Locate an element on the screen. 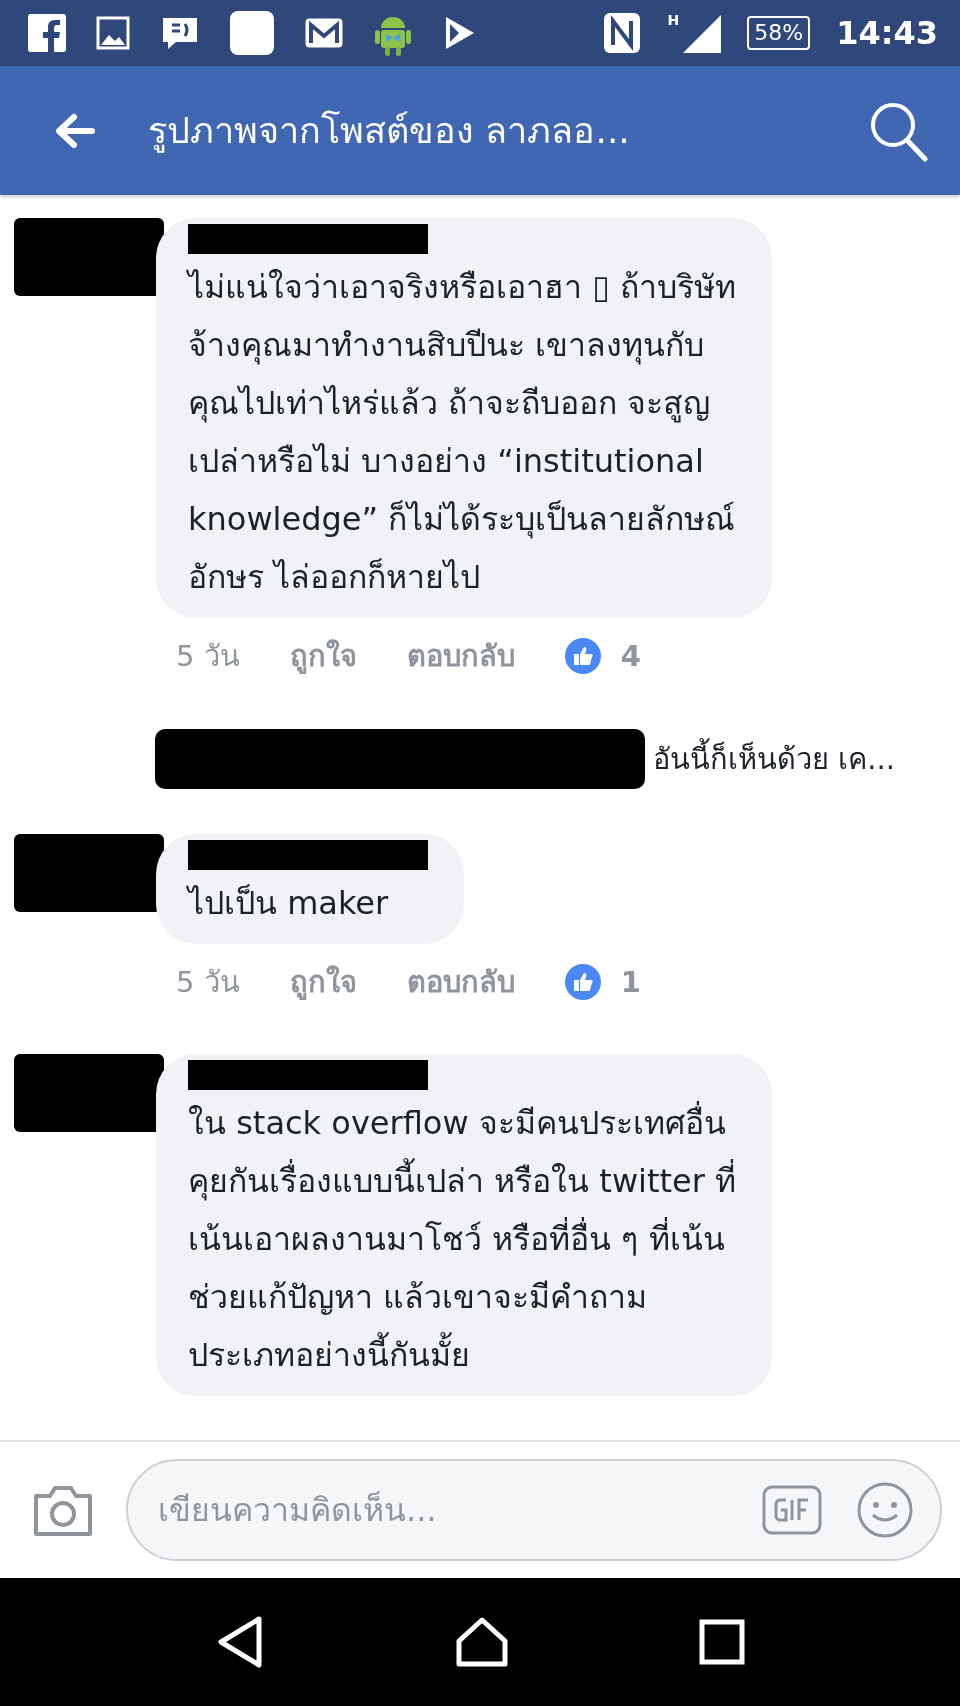 This screenshot has width=960, height=1706. gif-icon is located at coordinates (792, 1510).